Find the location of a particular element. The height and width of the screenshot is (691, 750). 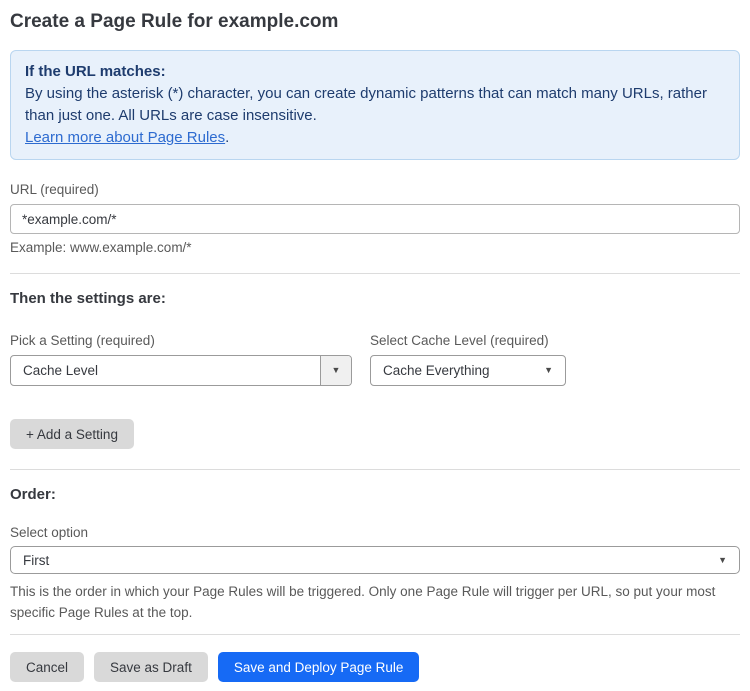

link-period: . is located at coordinates (227, 137).